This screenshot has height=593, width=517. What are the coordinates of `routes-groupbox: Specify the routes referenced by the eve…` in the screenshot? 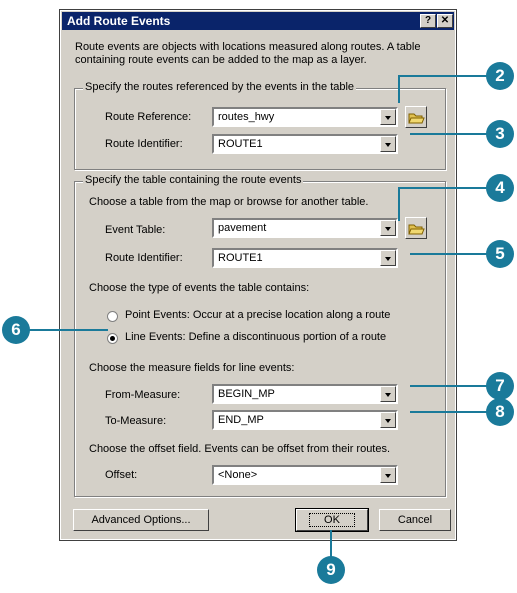 It's located at (260, 125).